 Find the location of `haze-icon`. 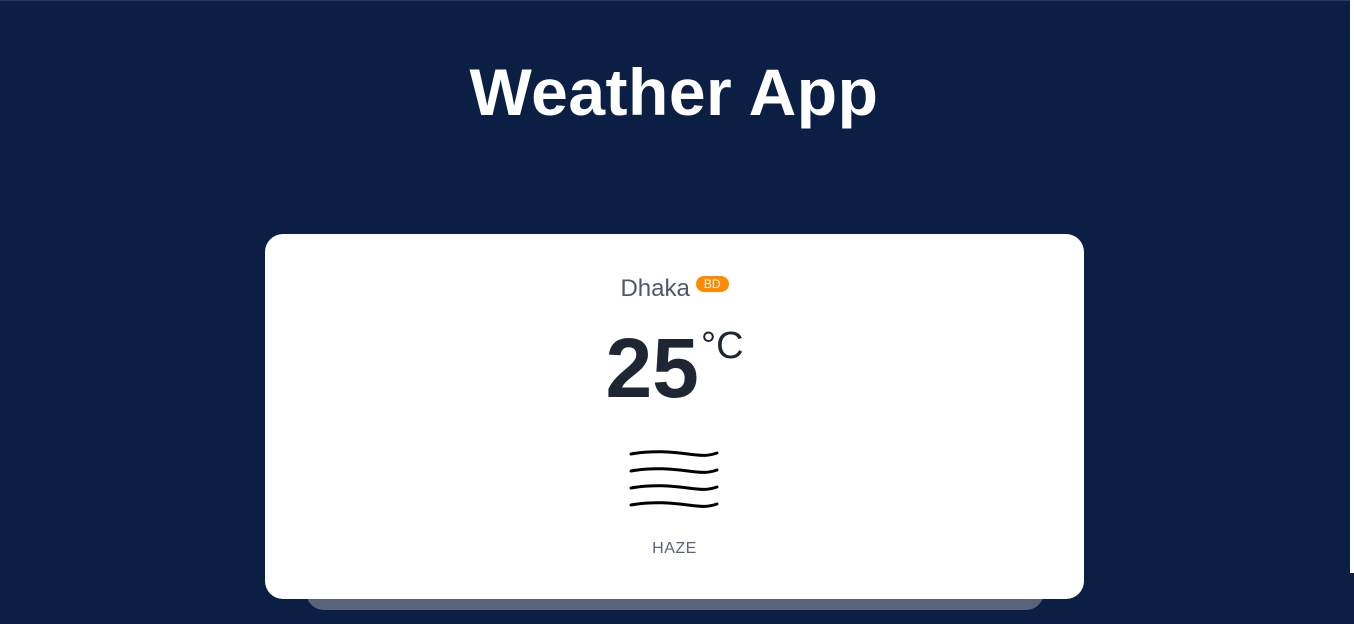

haze-icon is located at coordinates (674, 480).